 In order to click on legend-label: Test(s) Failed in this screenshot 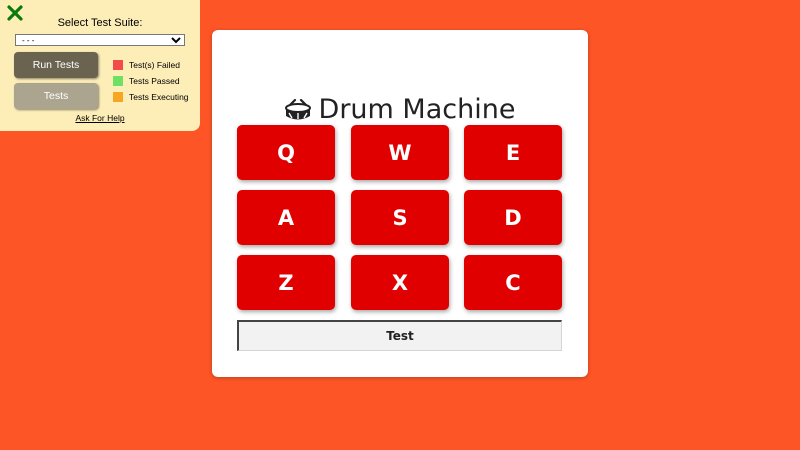, I will do `click(155, 65)`.